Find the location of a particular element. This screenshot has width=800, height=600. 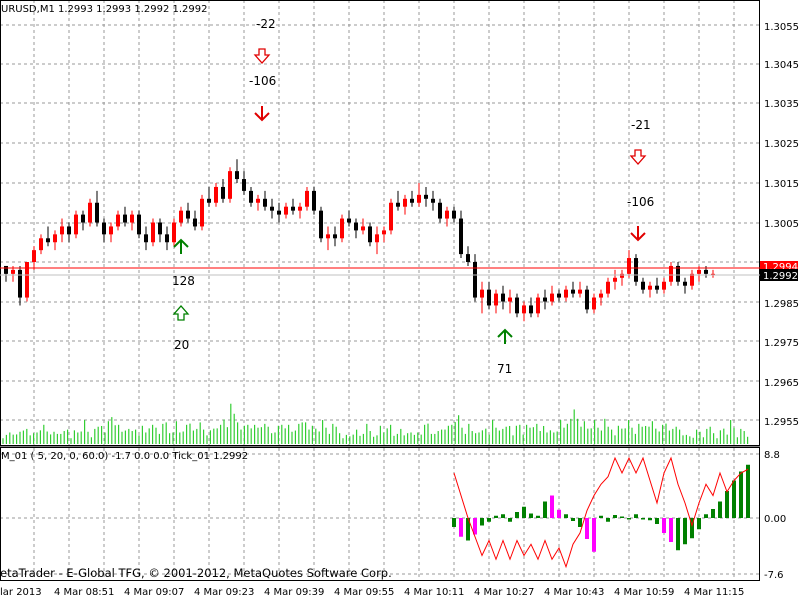

signal-label: 20 is located at coordinates (181, 345).